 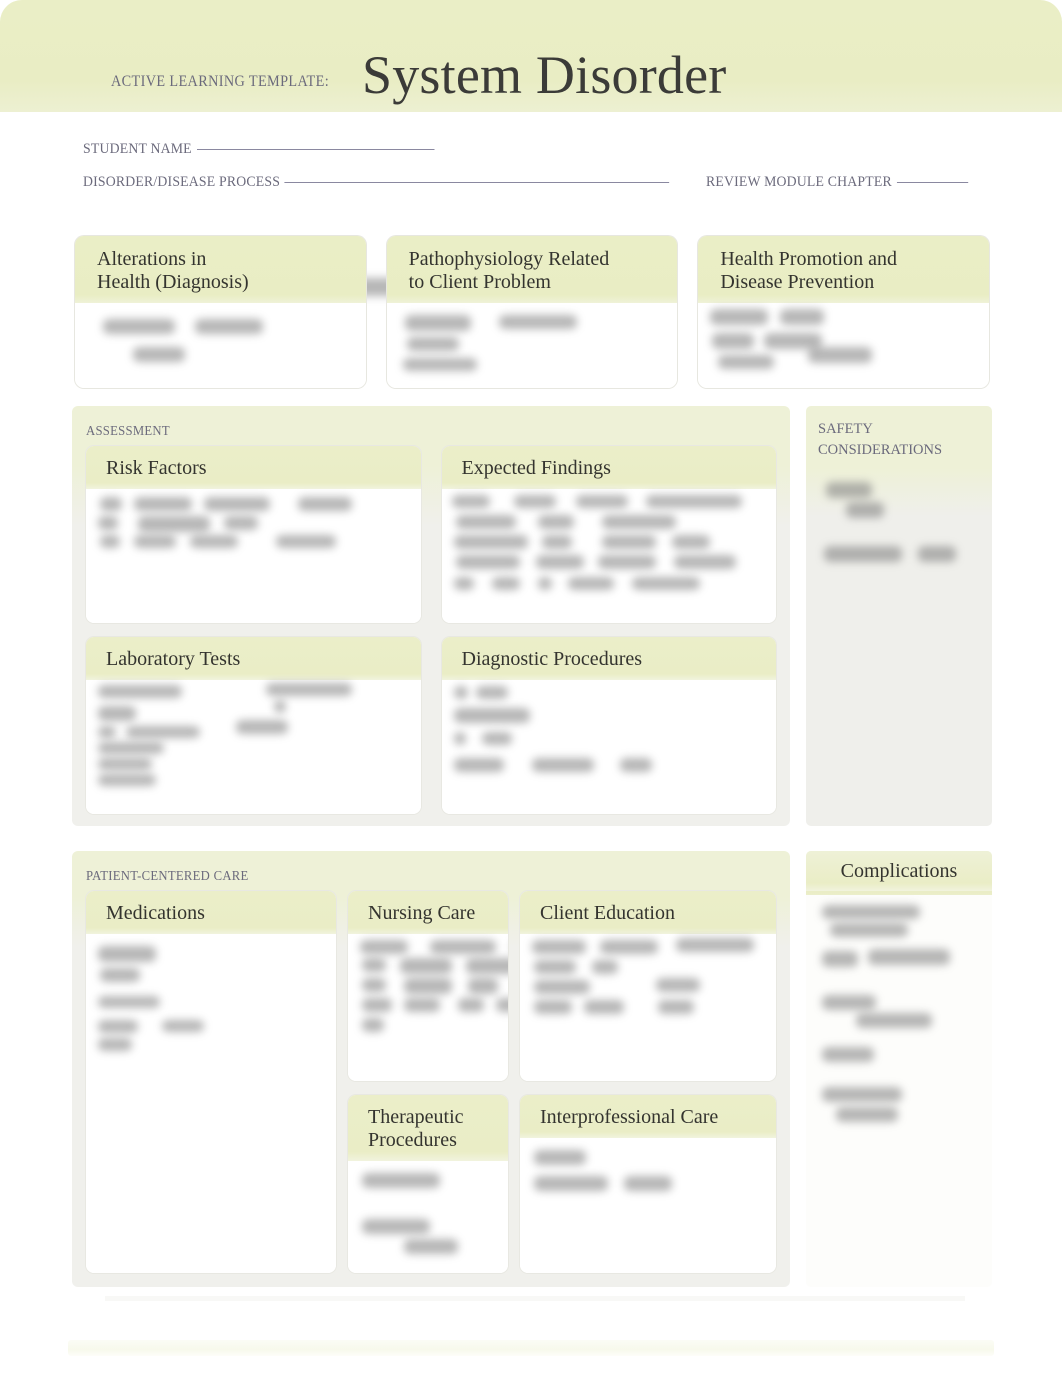 I want to click on review-chapter-row: REVIEW MODULE CHAPTER, so click(x=837, y=182).